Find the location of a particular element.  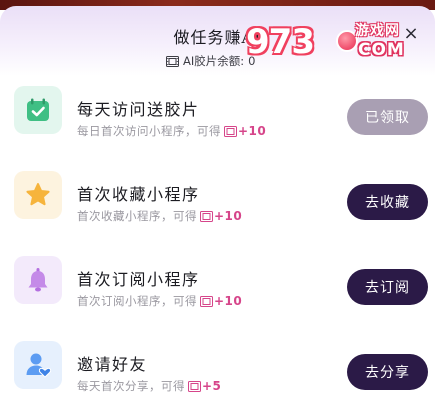

task-desc: 首次收藏小程序，可得 +10 is located at coordinates (159, 216).